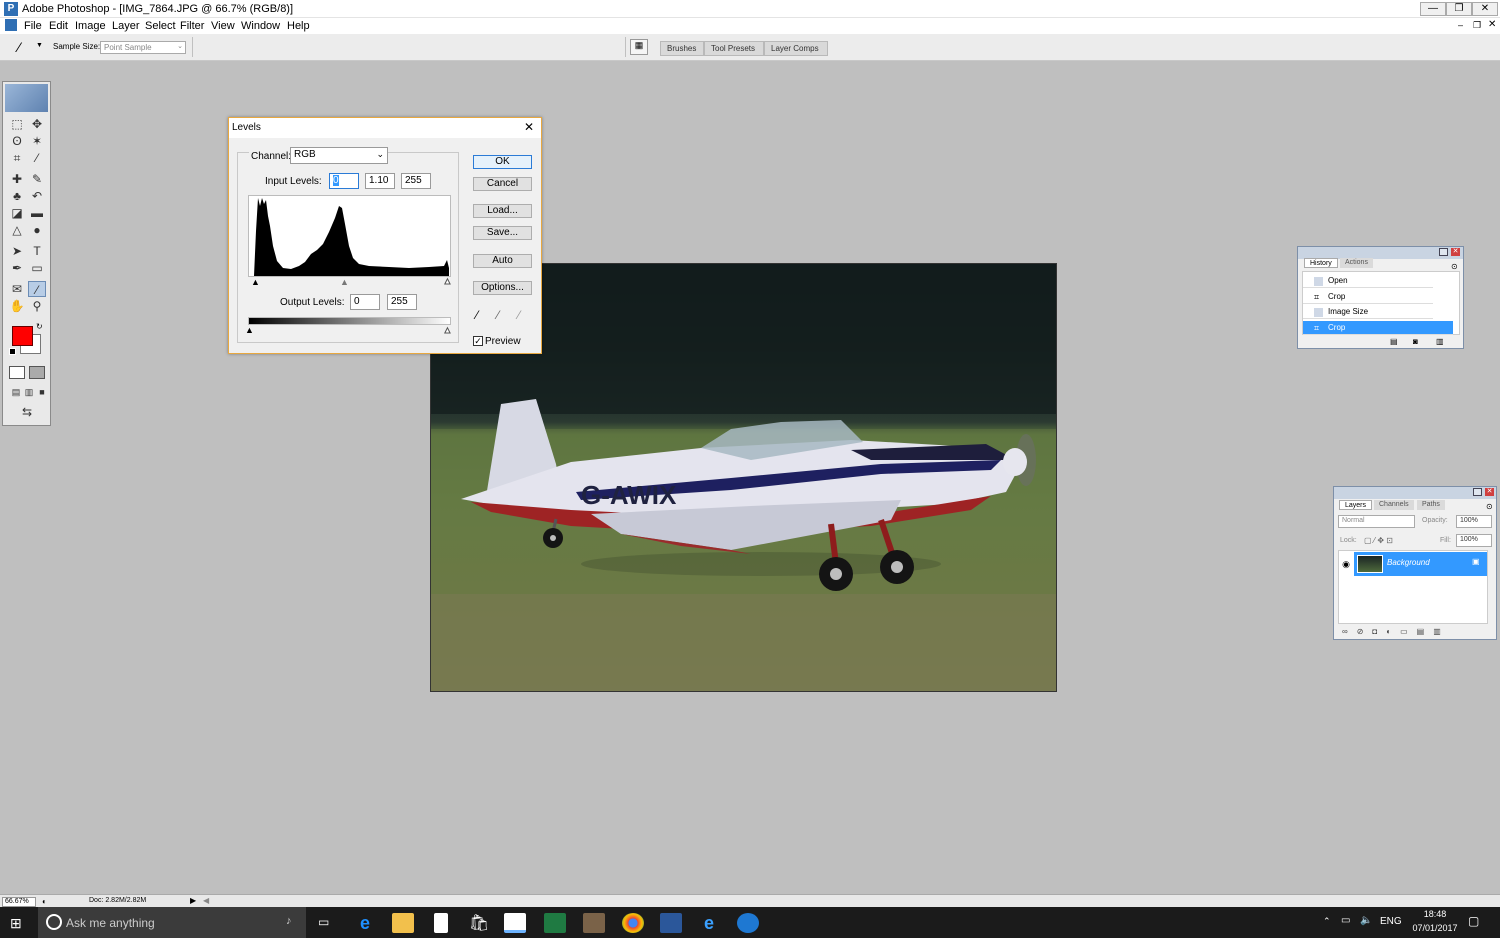 This screenshot has width=1500, height=938. I want to click on zoom-tool-icon: ⚲, so click(37, 306).